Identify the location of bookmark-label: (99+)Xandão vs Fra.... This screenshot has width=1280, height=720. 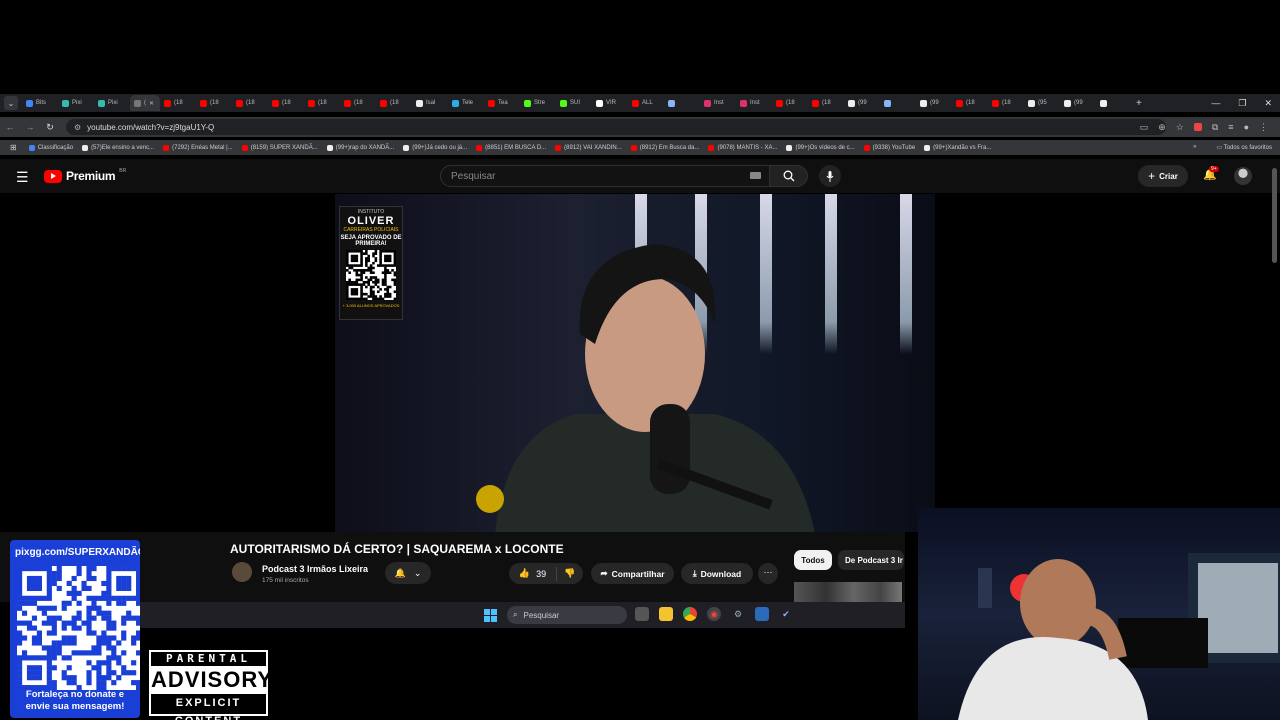
(962, 147).